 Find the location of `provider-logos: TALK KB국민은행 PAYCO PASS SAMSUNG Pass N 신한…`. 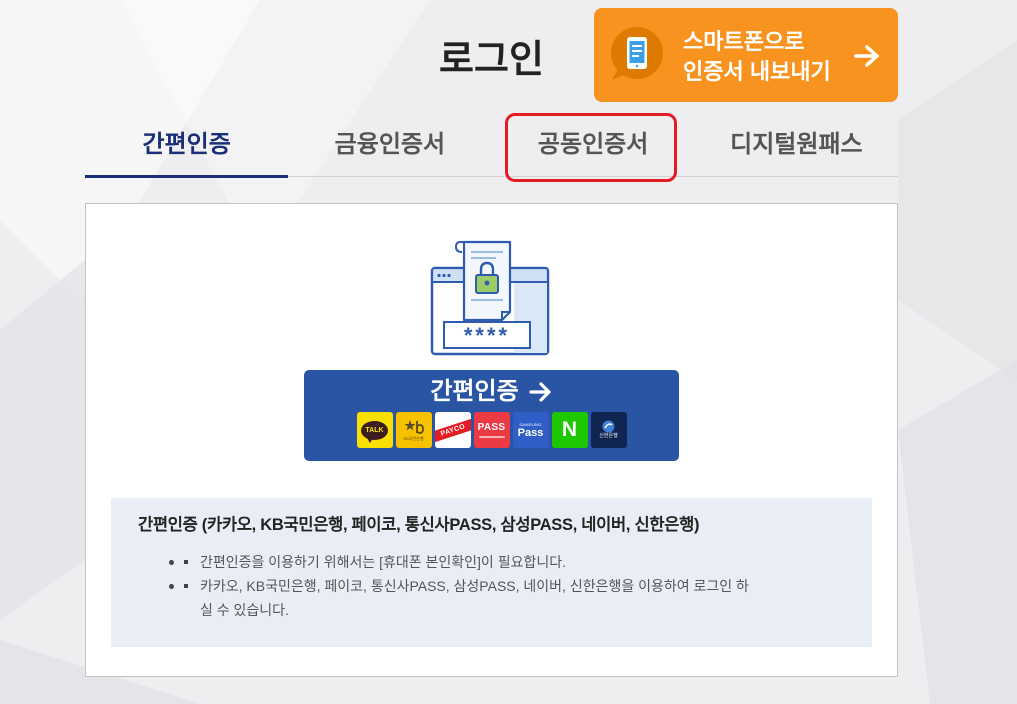

provider-logos: TALK KB국민은행 PAYCO PASS SAMSUNG Pass N 신한… is located at coordinates (491, 430).